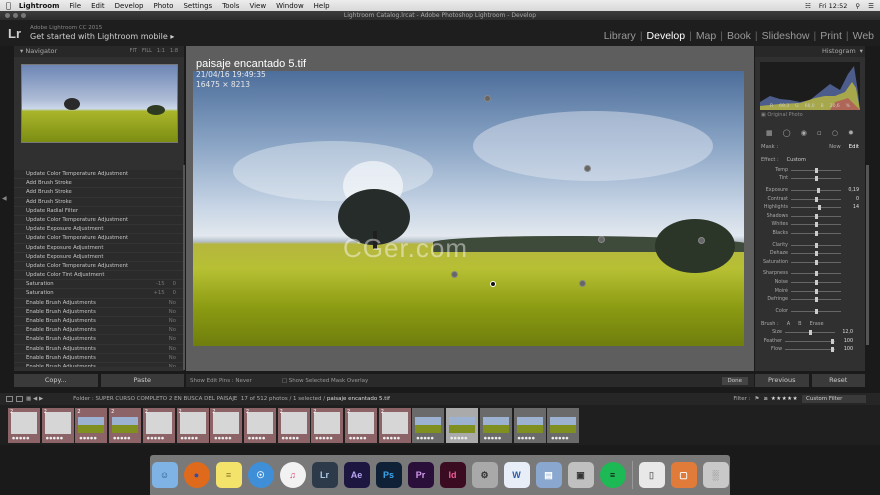  I want to click on dock-finder-icon: ☺, so click(164, 475).